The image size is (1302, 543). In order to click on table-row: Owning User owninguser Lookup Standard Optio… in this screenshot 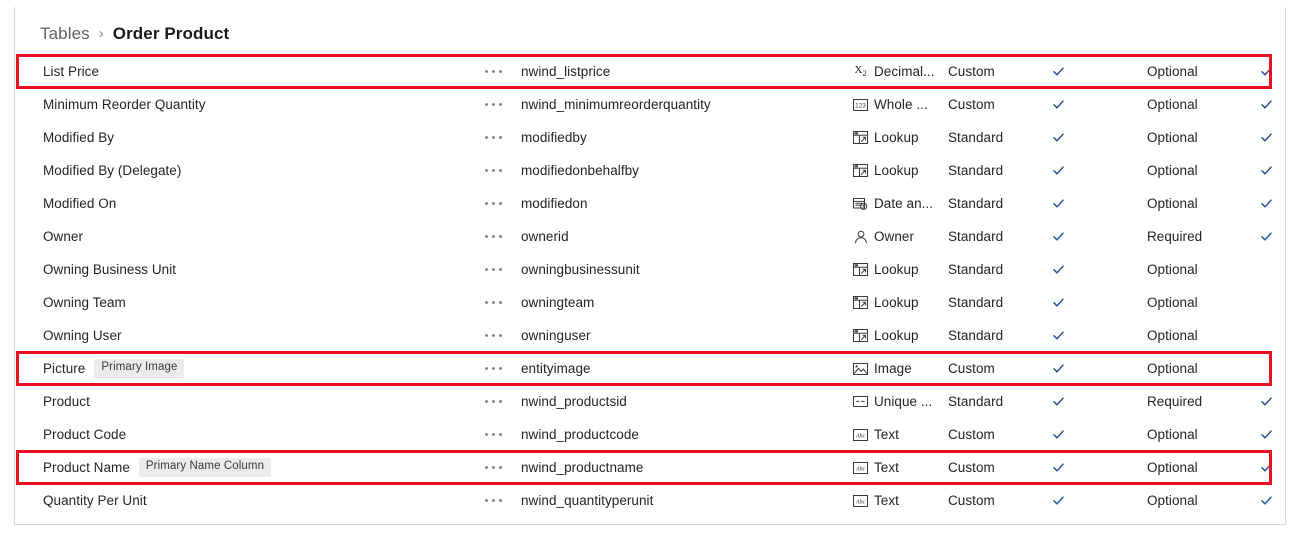, I will do `click(650, 335)`.